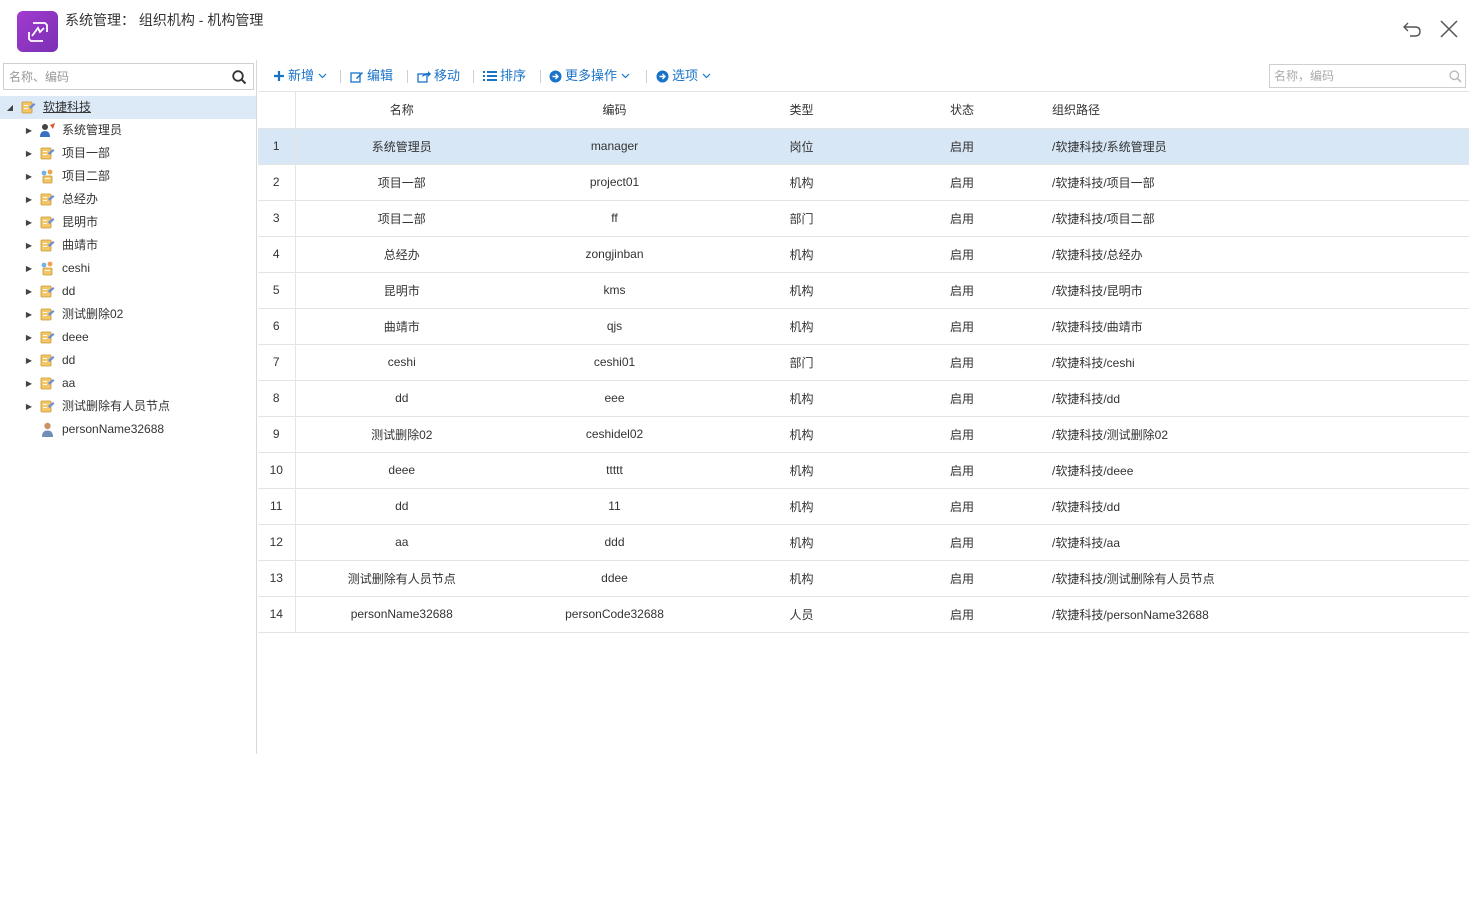  What do you see at coordinates (614, 506) in the screenshot?
I see `cell-code: 11` at bounding box center [614, 506].